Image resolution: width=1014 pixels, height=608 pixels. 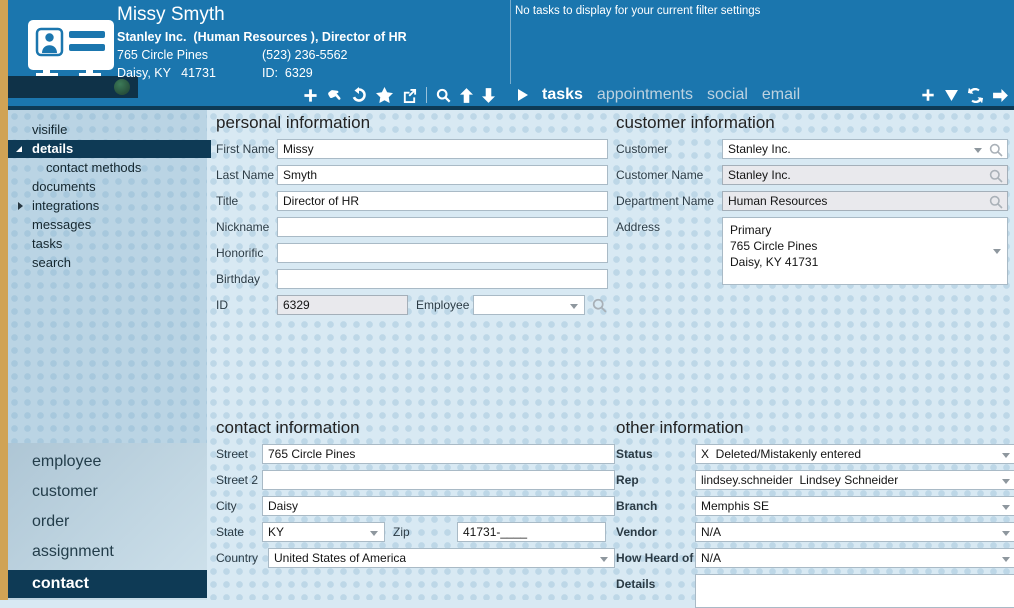 What do you see at coordinates (107, 168) in the screenshot?
I see `sidebar-item-contact-methods: contact methods` at bounding box center [107, 168].